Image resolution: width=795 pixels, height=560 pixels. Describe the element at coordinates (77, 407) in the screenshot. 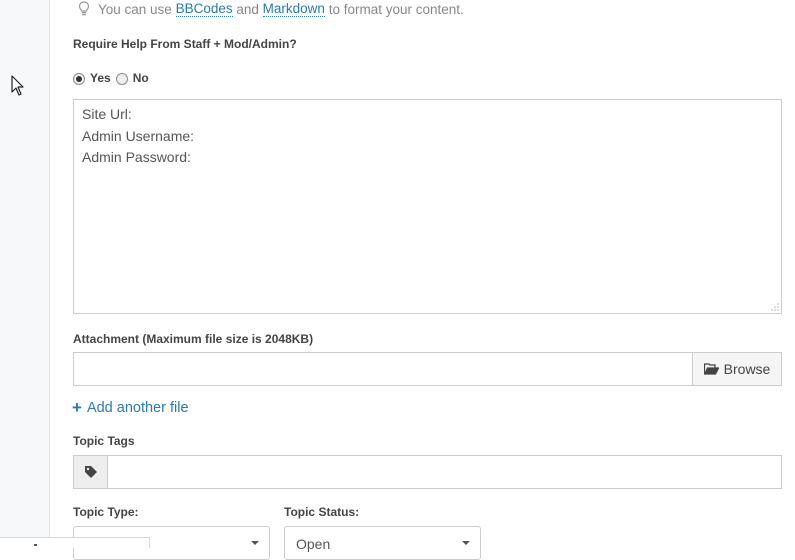

I see `plus-icon: +` at that location.